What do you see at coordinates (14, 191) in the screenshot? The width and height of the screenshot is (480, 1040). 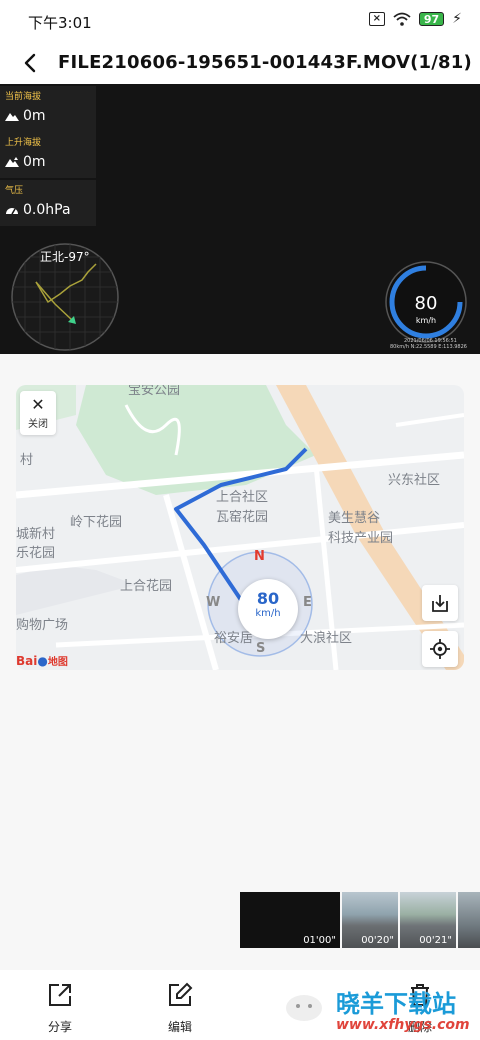 I see `hud-label: 气压` at bounding box center [14, 191].